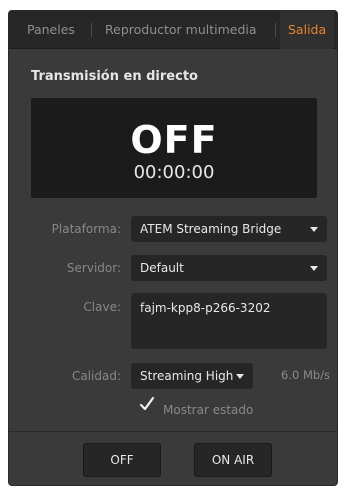 The width and height of the screenshot is (346, 494). What do you see at coordinates (173, 431) in the screenshot?
I see `divider` at bounding box center [173, 431].